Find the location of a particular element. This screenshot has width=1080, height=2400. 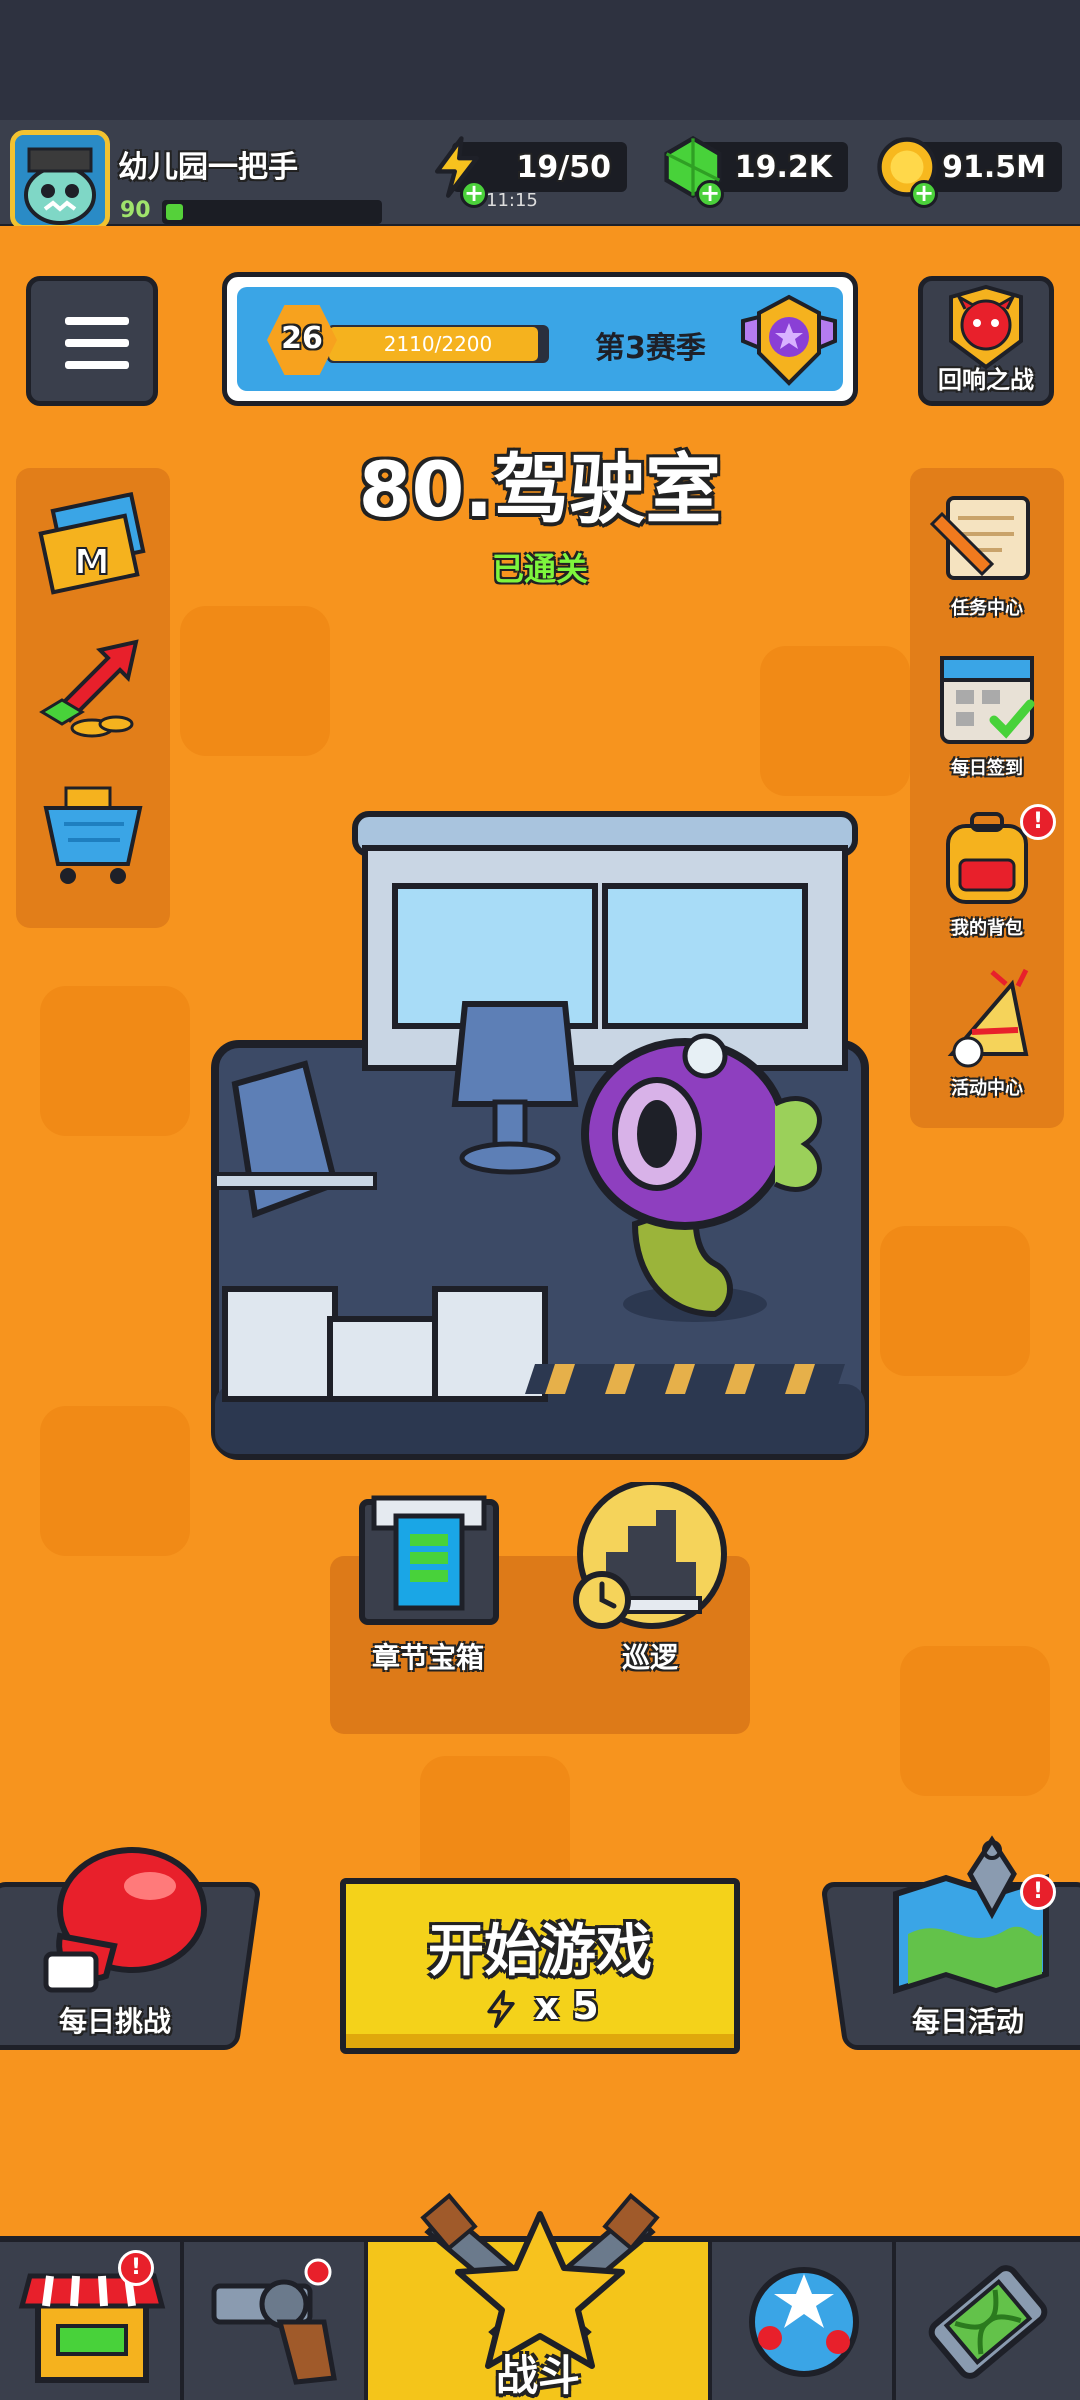

patrol-city-icon is located at coordinates (650, 1554).